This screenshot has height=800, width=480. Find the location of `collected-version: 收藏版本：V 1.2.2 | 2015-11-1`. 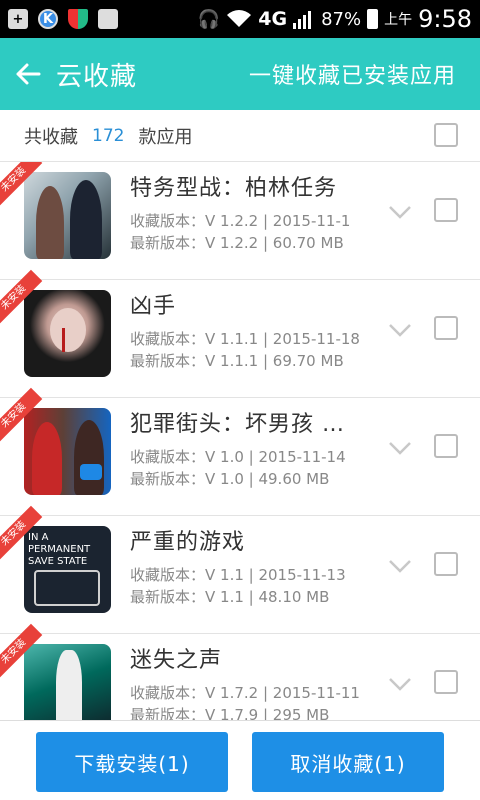

collected-version: 收藏版本：V 1.2.2 | 2015-11-1 is located at coordinates (240, 221).